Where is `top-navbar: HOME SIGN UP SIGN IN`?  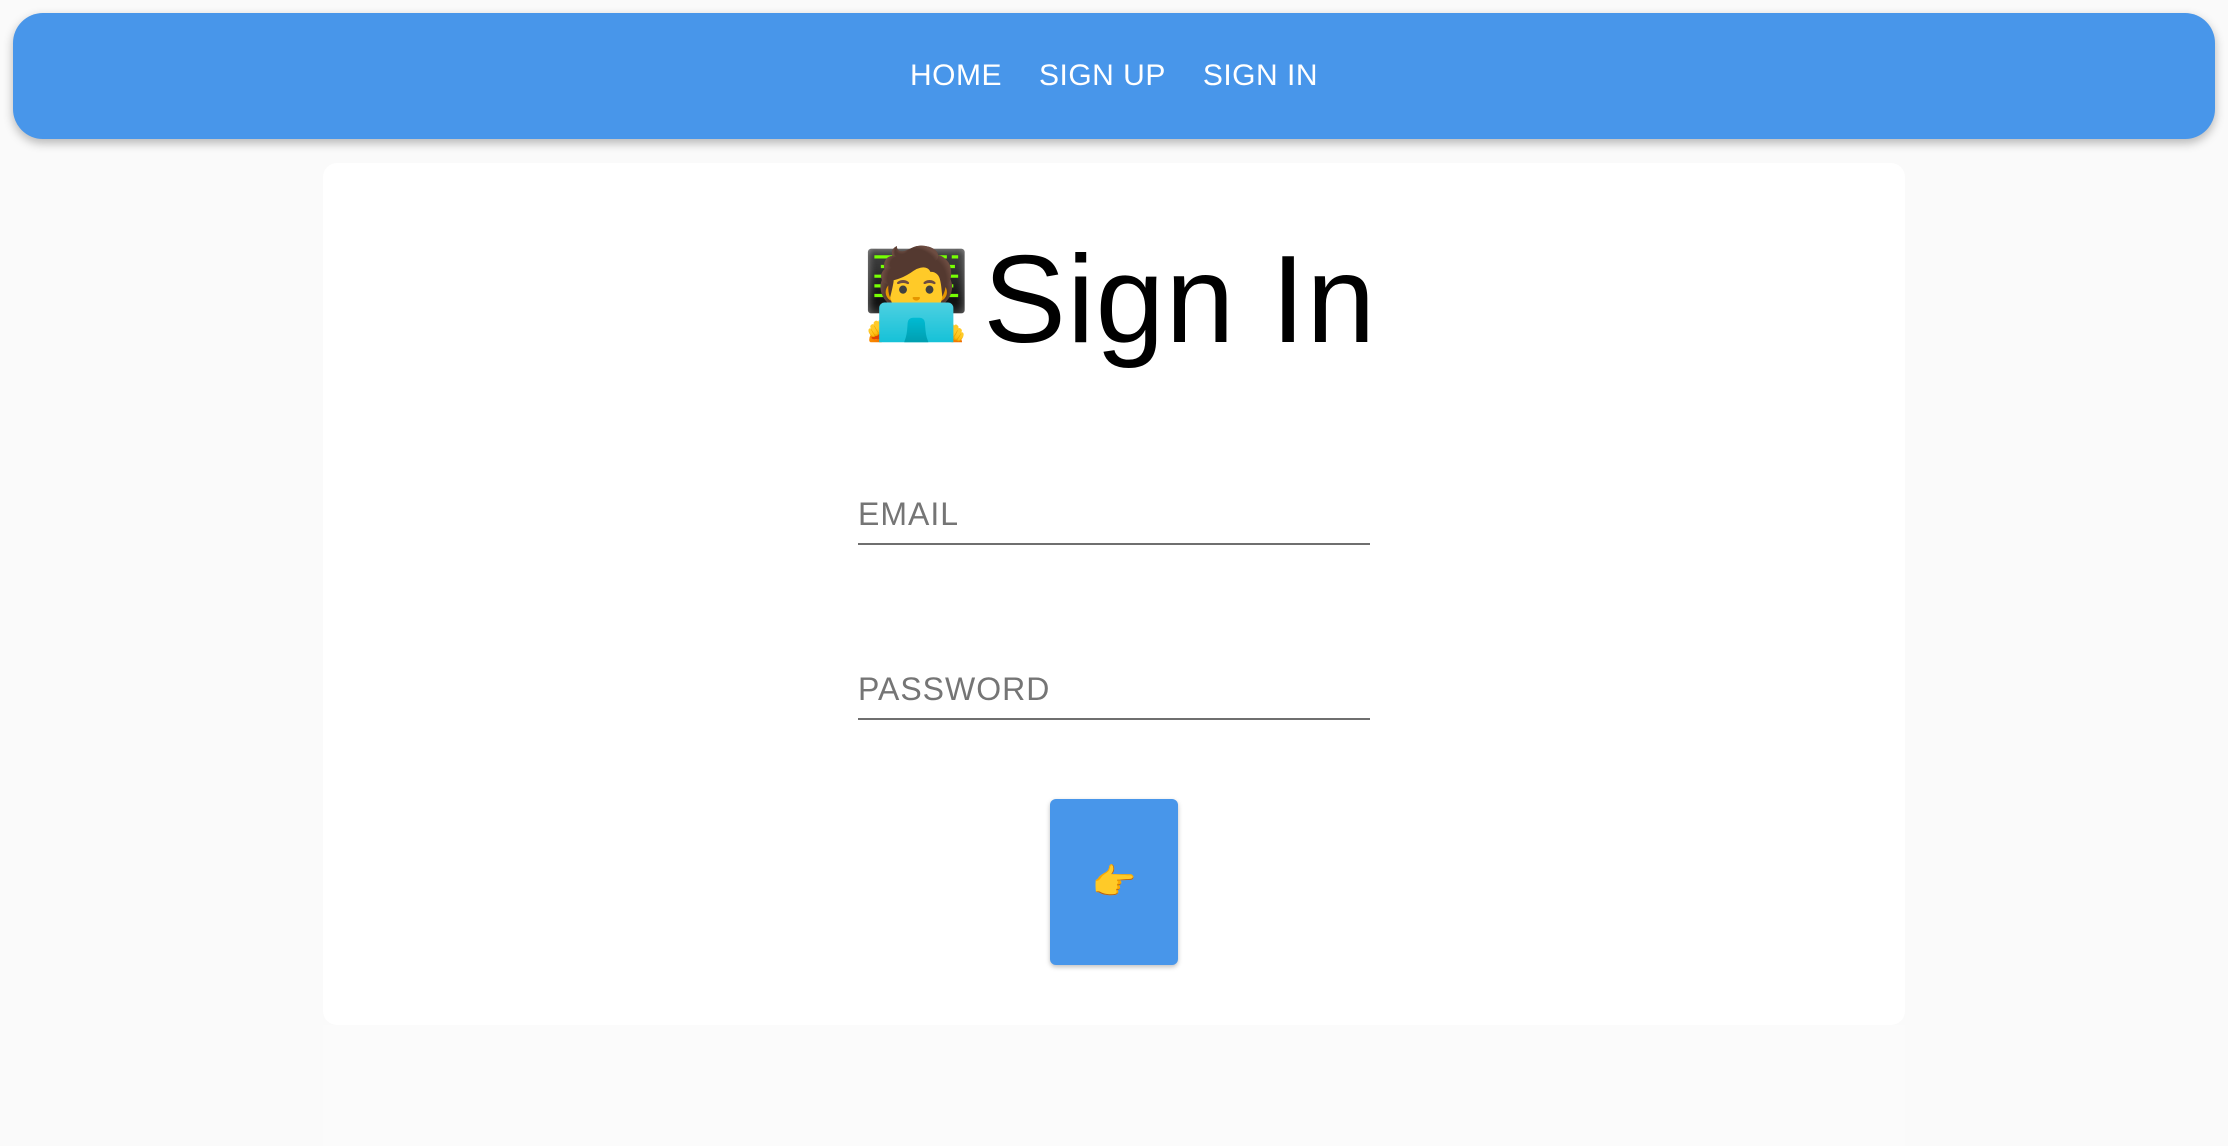 top-navbar: HOME SIGN UP SIGN IN is located at coordinates (1114, 76).